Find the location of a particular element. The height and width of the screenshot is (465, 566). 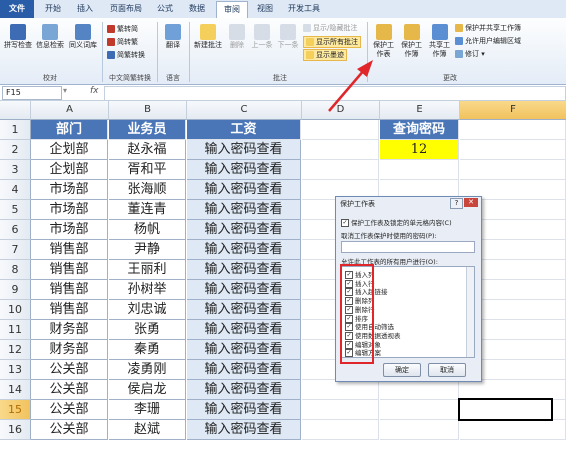

thesaurus-button: 同义词库 is located at coordinates (83, 37).